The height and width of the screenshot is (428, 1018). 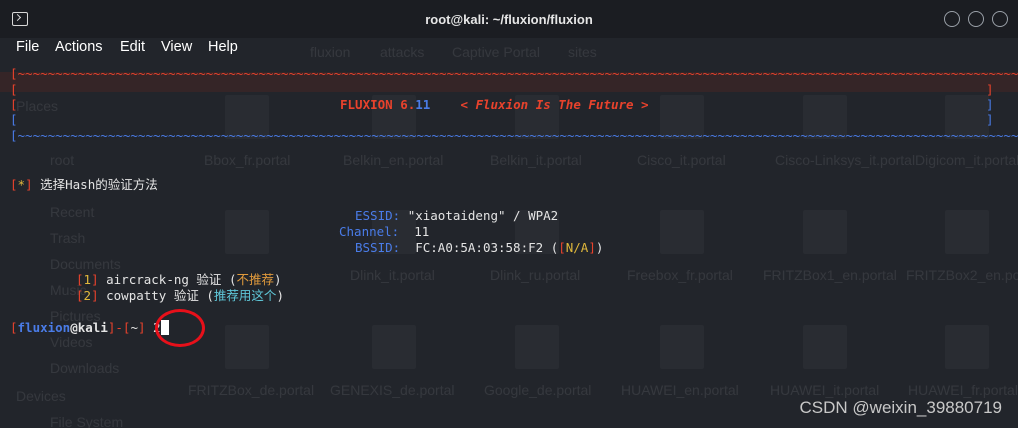 What do you see at coordinates (164, 279) in the screenshot?
I see `option-name: aircrack-ng 验证` at bounding box center [164, 279].